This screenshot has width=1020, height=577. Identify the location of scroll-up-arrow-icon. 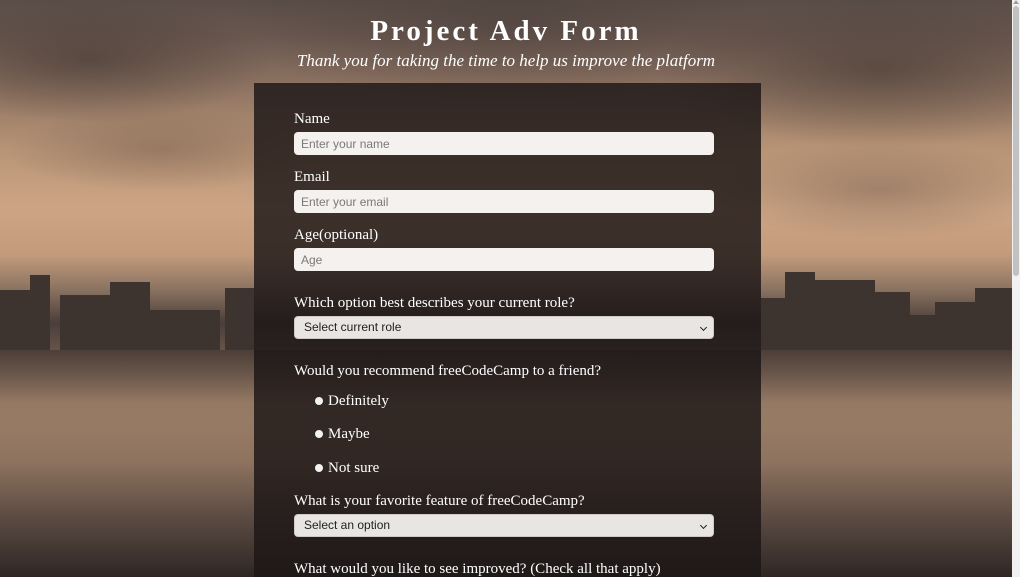
(1016, 2).